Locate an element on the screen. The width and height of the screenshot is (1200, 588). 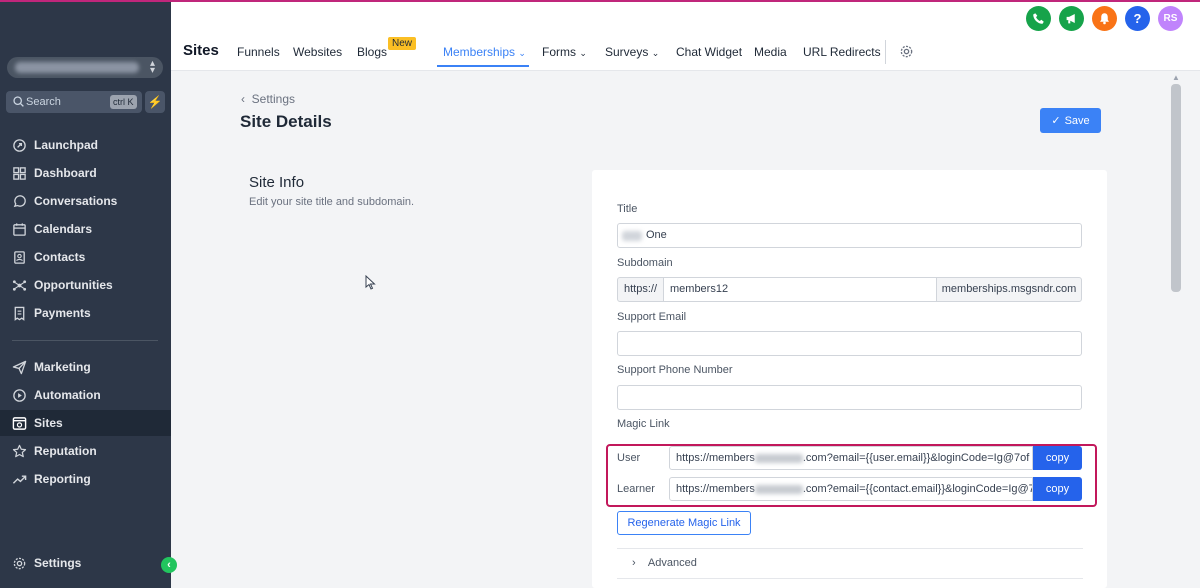
sidebar-item-conversations: Conversations is located at coordinates (85, 201).